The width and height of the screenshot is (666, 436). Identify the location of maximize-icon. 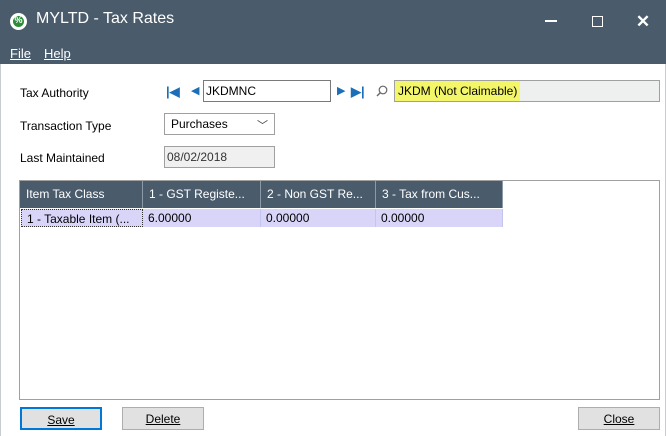
(597, 21).